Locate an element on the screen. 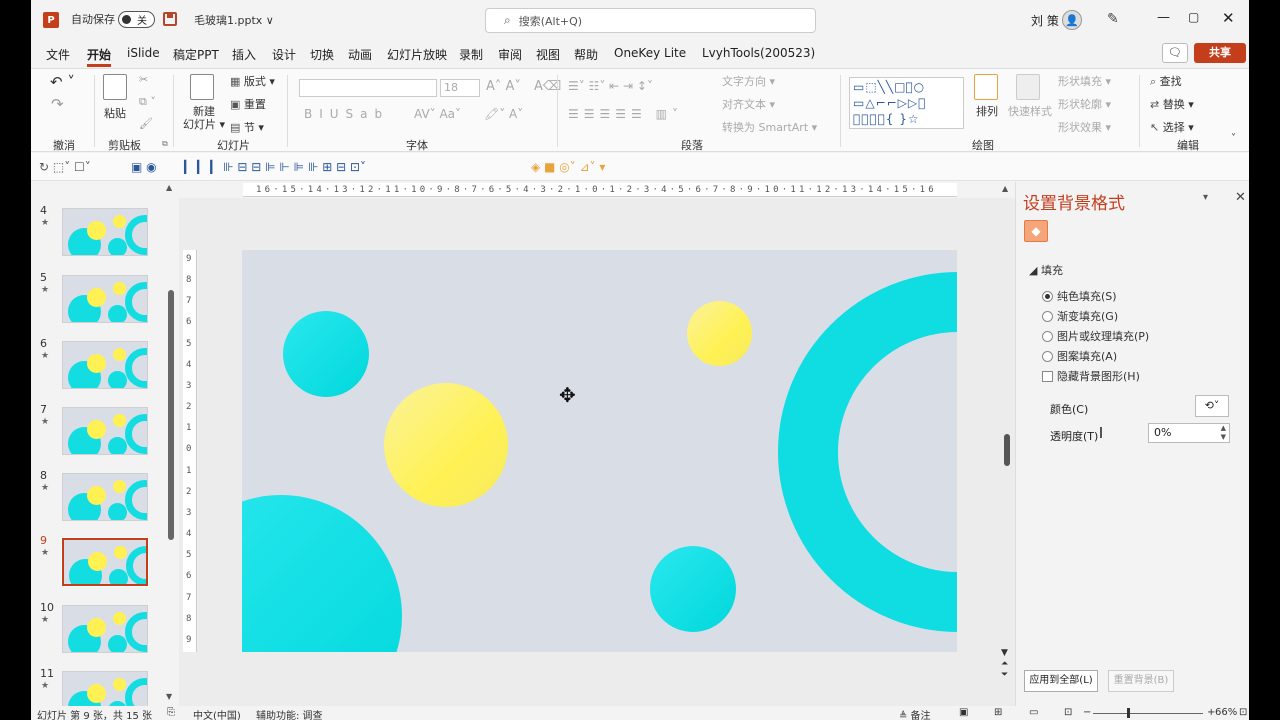  accessibility-status: 辅助功能: 调查 is located at coordinates (289, 713).